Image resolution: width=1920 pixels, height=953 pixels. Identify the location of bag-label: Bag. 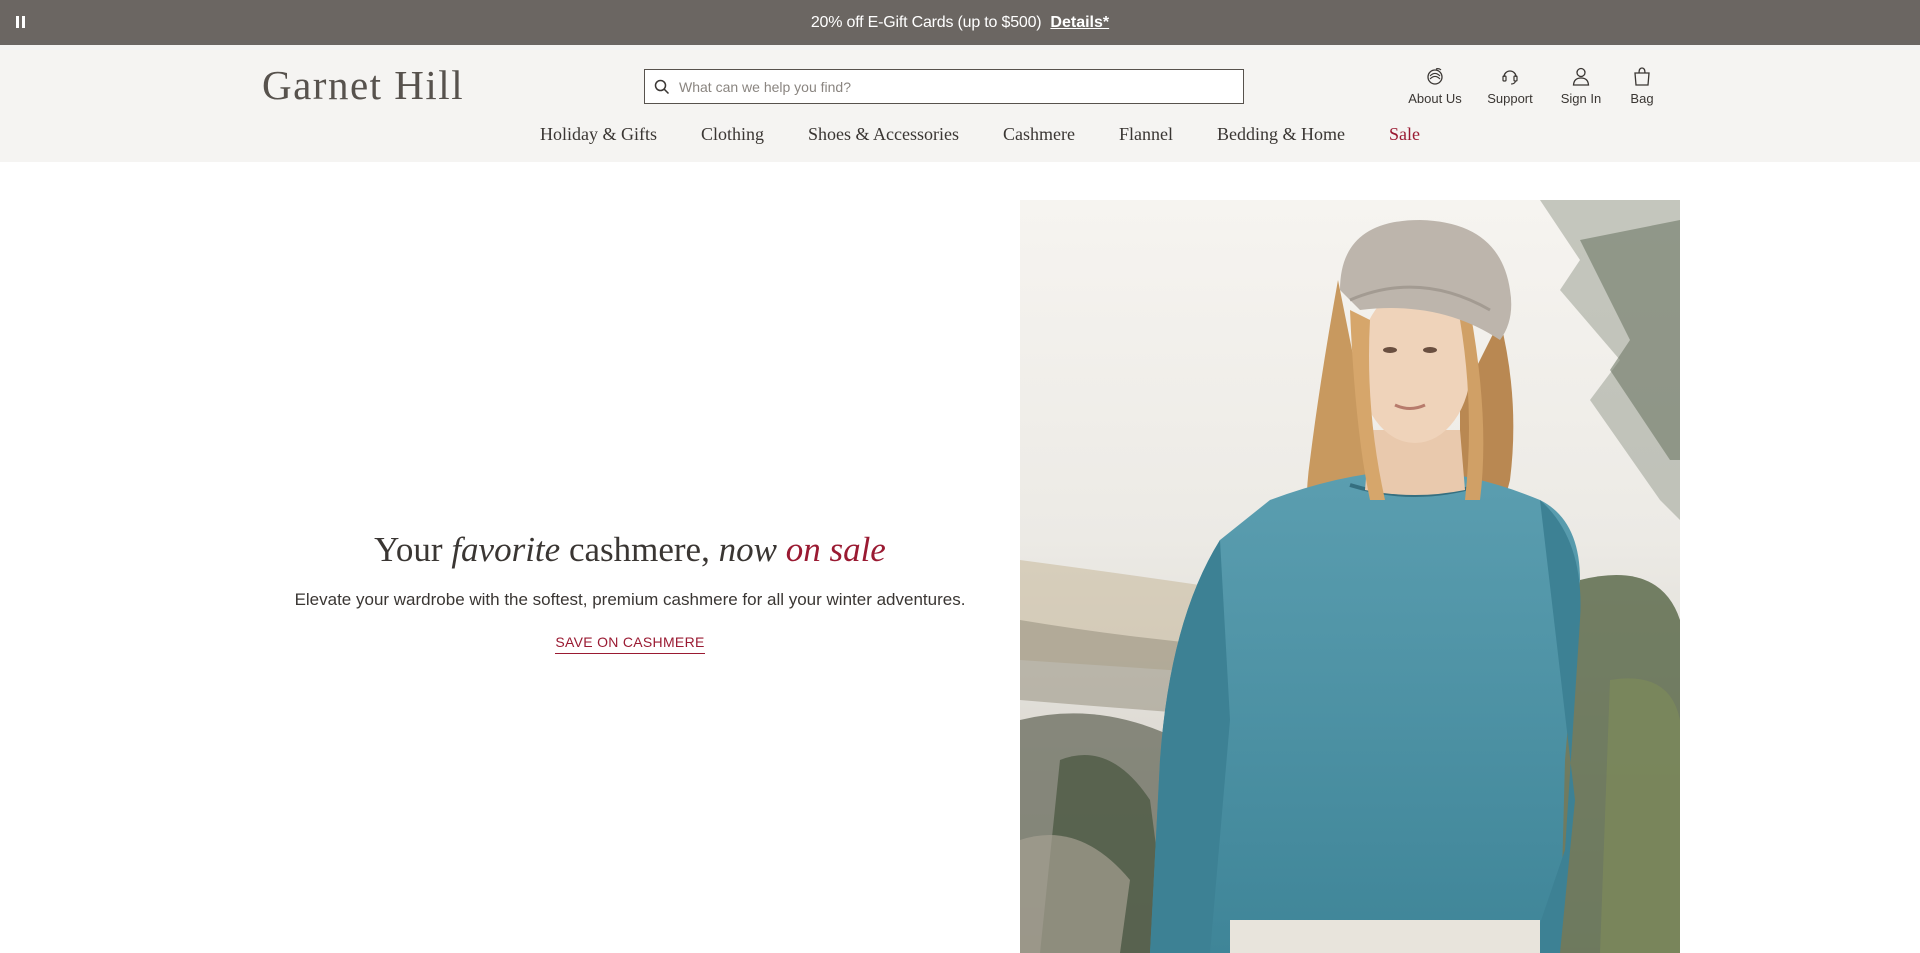
(1642, 98).